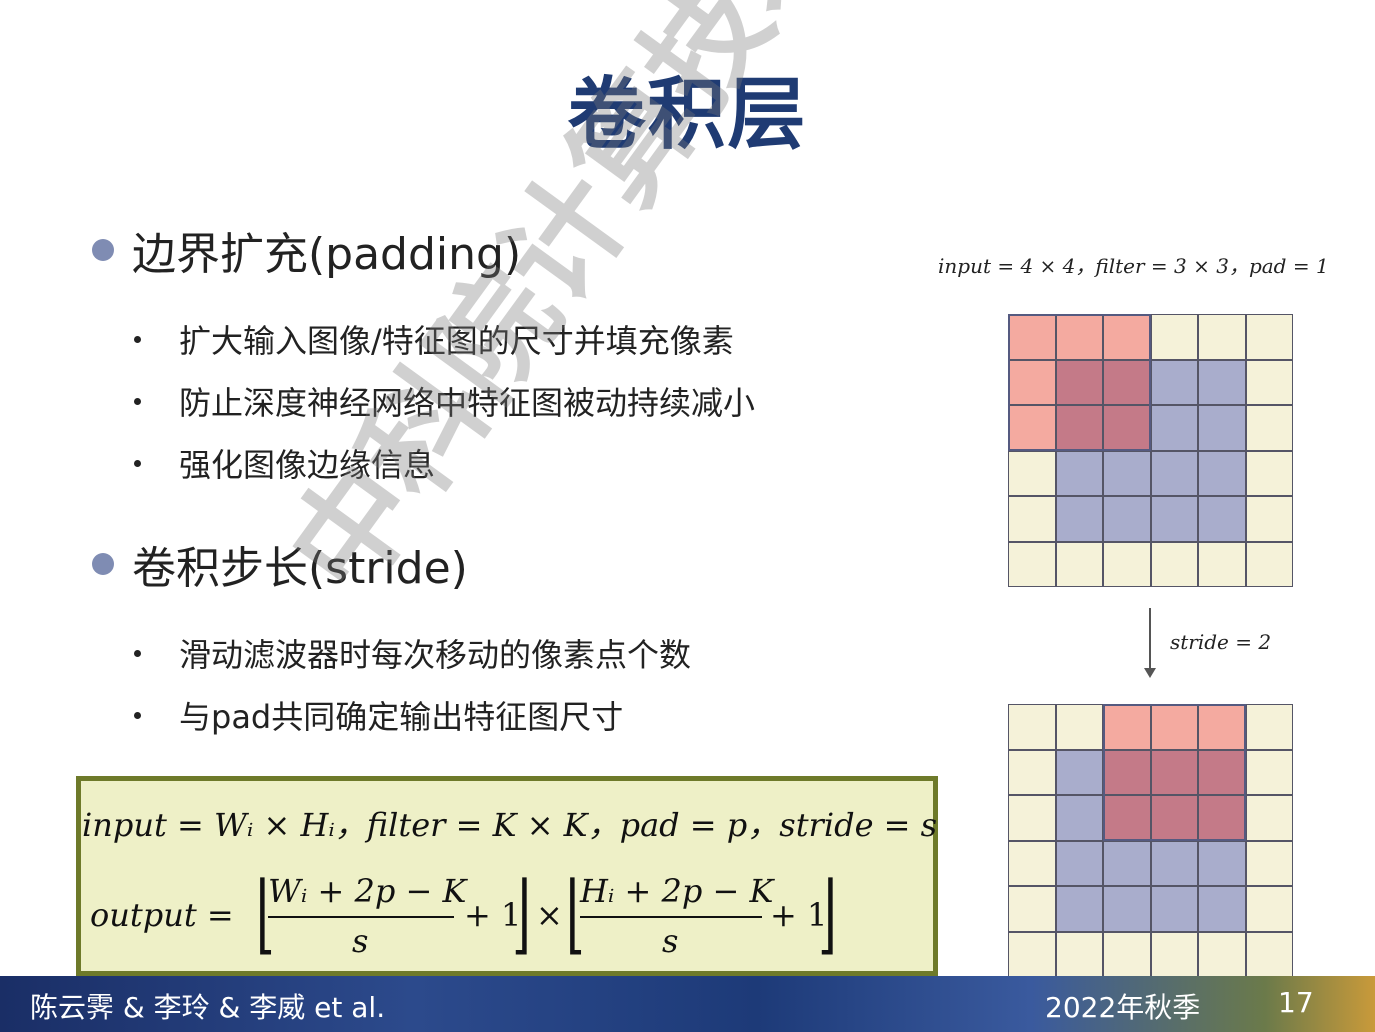 The image size is (1375, 1032). What do you see at coordinates (401, 717) in the screenshot?
I see `list-item-text: 与pad共同确定输出特征图尺寸` at bounding box center [401, 717].